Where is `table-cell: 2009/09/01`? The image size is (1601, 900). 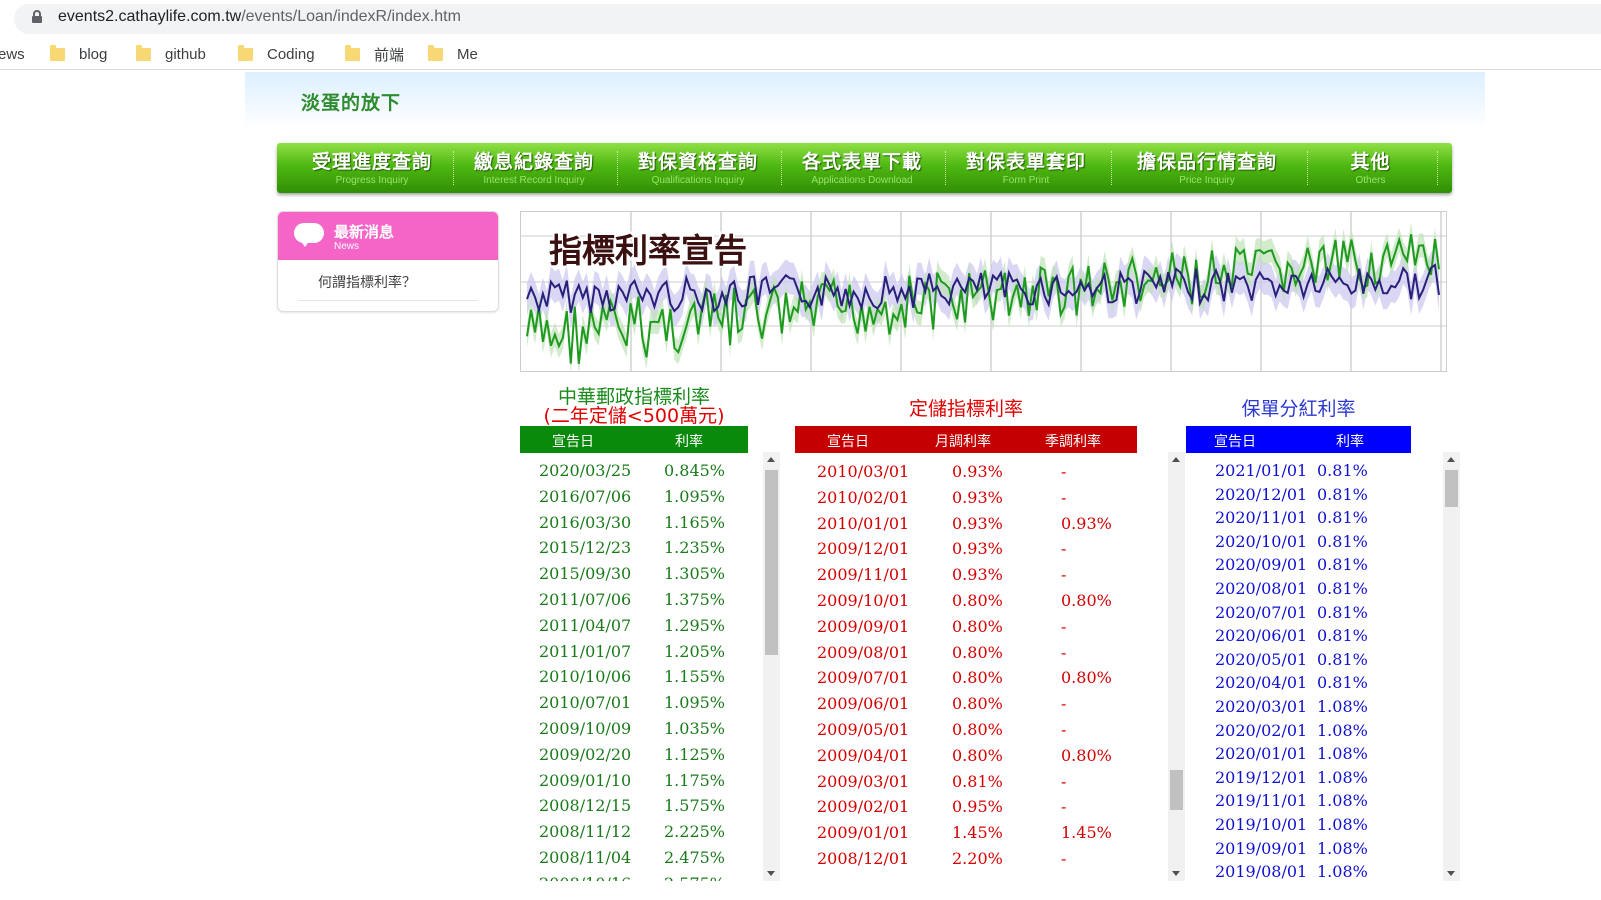 table-cell: 2009/09/01 is located at coordinates (863, 626).